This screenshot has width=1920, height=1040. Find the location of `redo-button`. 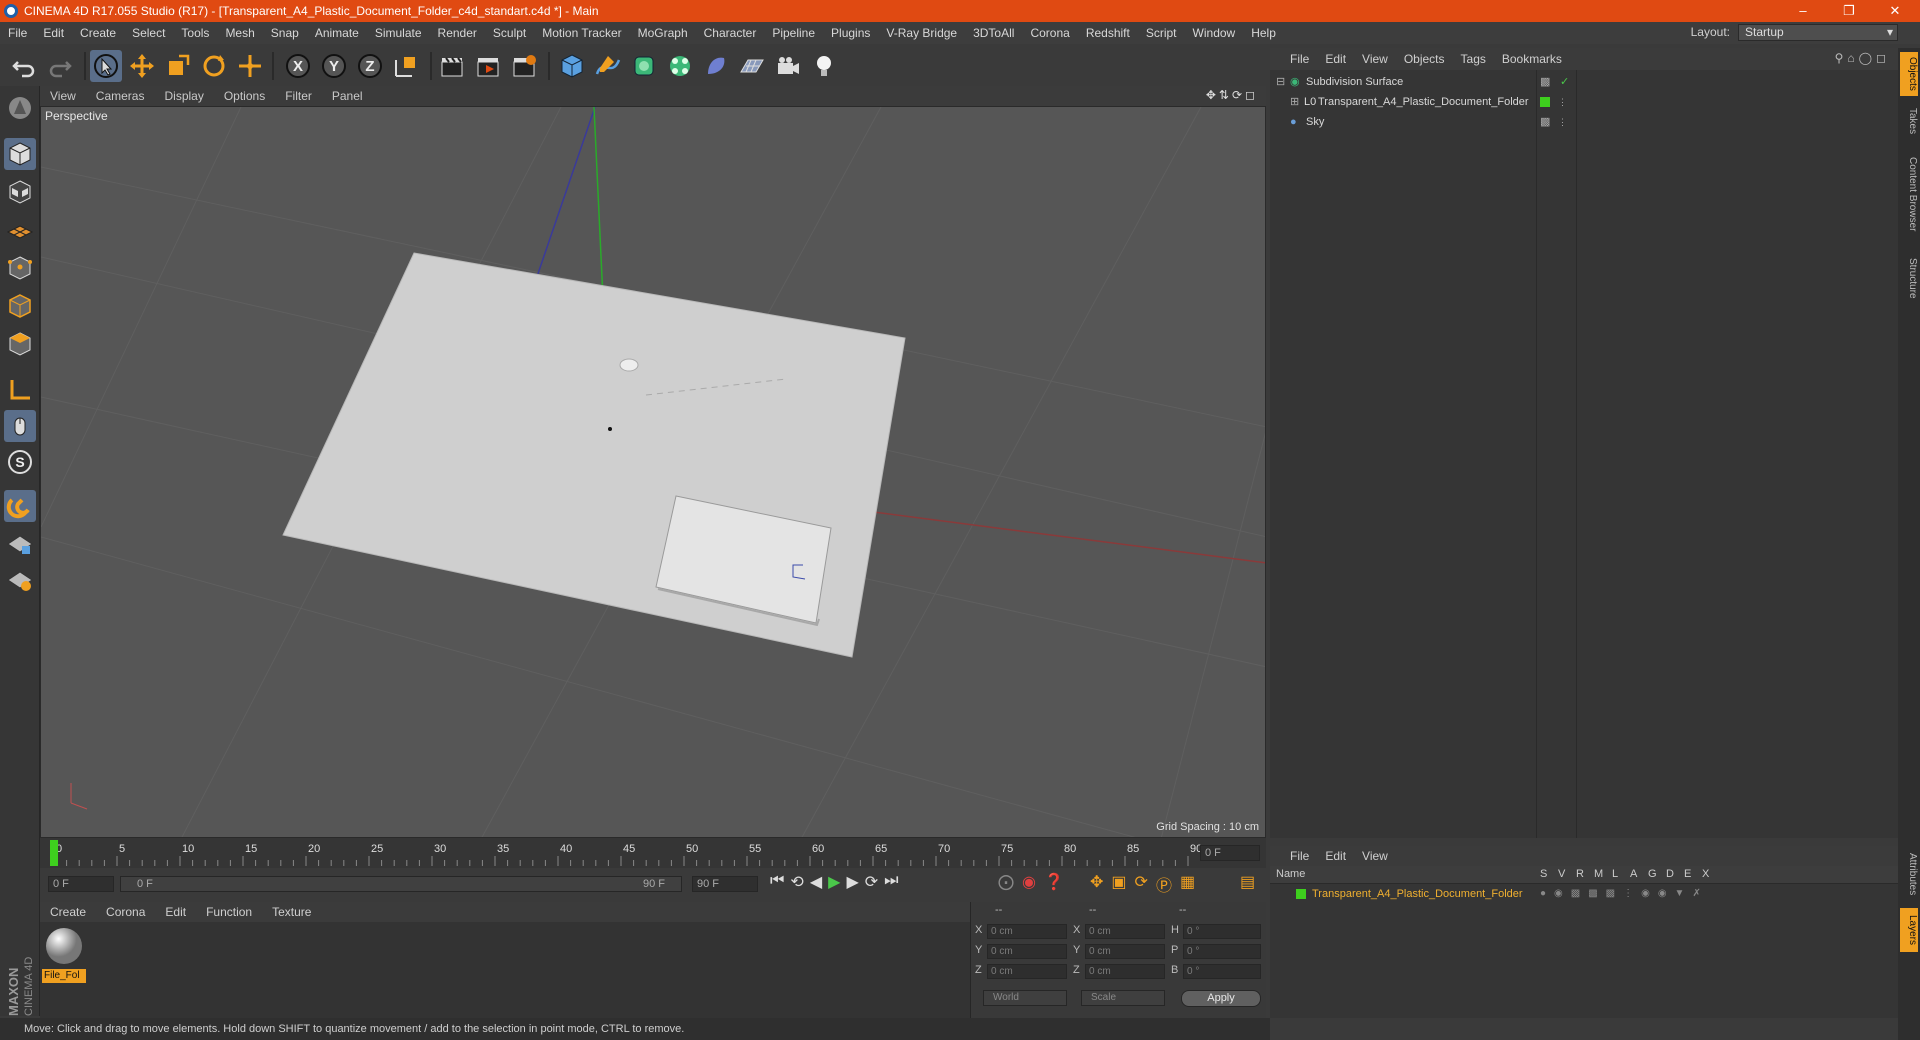

redo-button is located at coordinates (60, 66).